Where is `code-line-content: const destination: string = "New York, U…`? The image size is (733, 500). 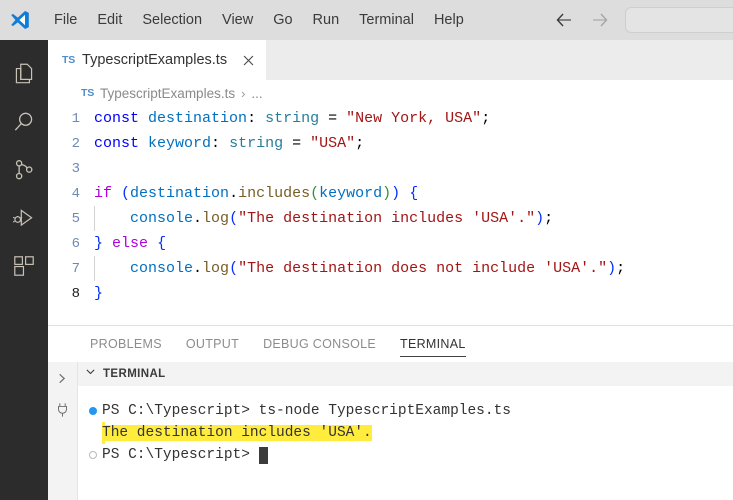 code-line-content: const destination: string = "New York, U… is located at coordinates (292, 118).